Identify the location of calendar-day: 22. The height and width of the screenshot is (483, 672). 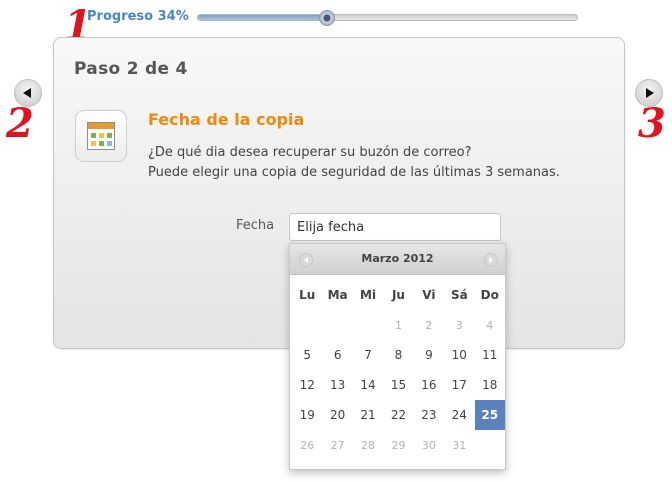
(398, 415).